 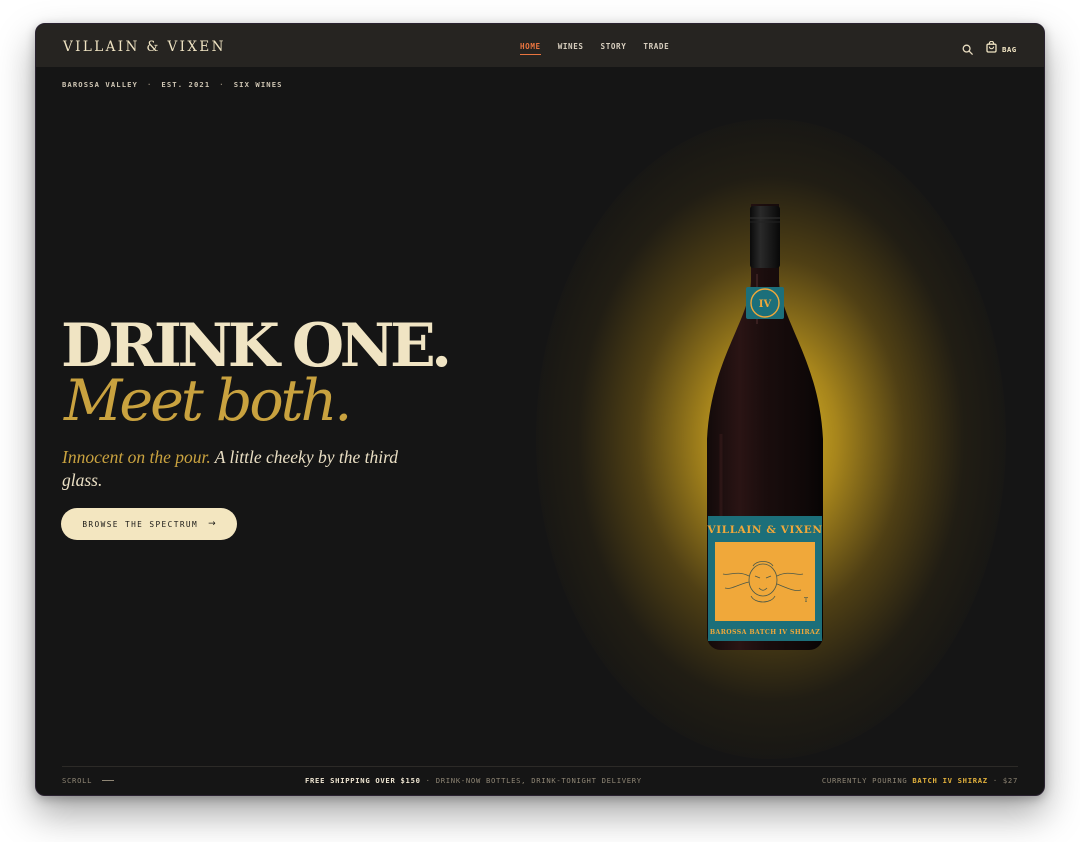 What do you see at coordinates (656, 46) in the screenshot?
I see `nav-trade: TRADE` at bounding box center [656, 46].